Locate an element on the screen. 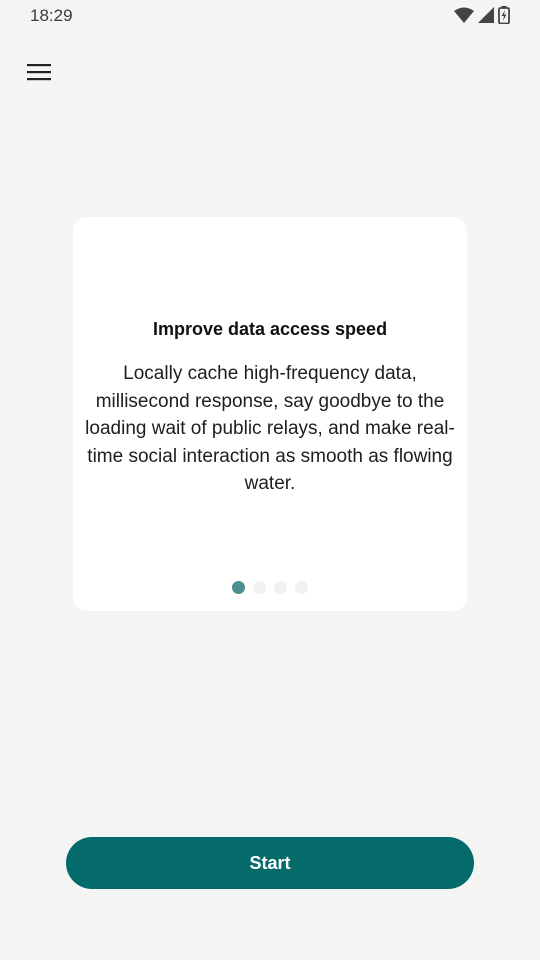 The image size is (540, 960). start-button: Start is located at coordinates (270, 863).